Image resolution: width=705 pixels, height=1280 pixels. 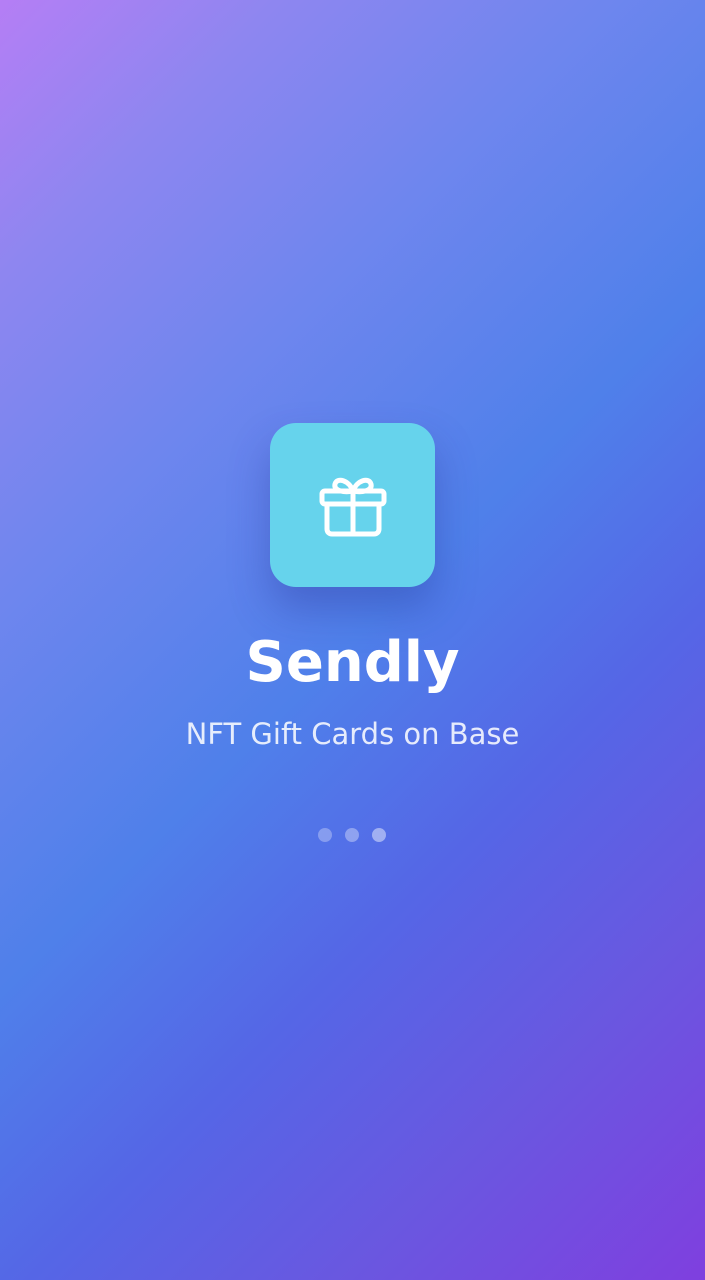 I want to click on app-icon, so click(x=352, y=505).